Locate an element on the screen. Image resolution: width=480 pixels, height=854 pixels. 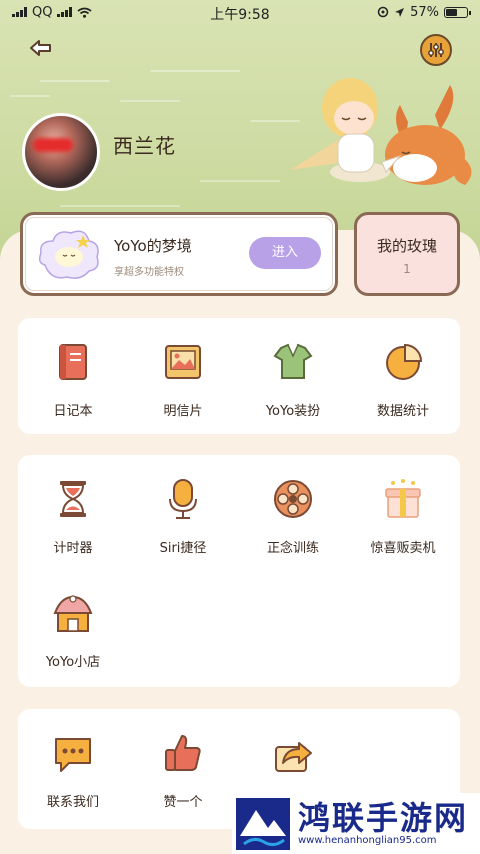
postcard-item: 明信片 is located at coordinates (183, 379).